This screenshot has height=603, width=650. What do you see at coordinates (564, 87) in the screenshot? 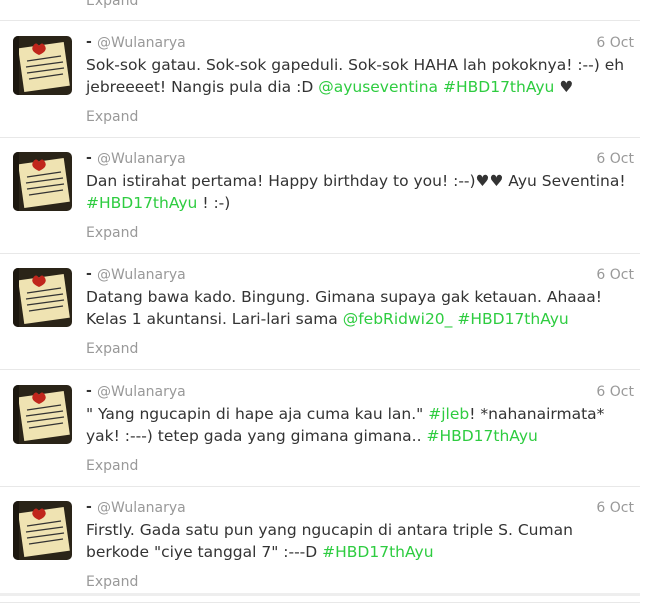
I see `tweet-text-segment: ♥` at bounding box center [564, 87].